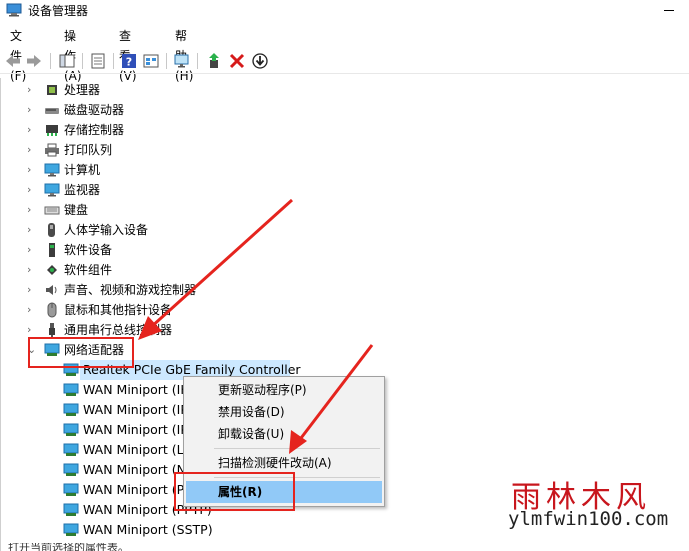  I want to click on status-bar: 打开当前选择的属性表。, so click(344, 547).